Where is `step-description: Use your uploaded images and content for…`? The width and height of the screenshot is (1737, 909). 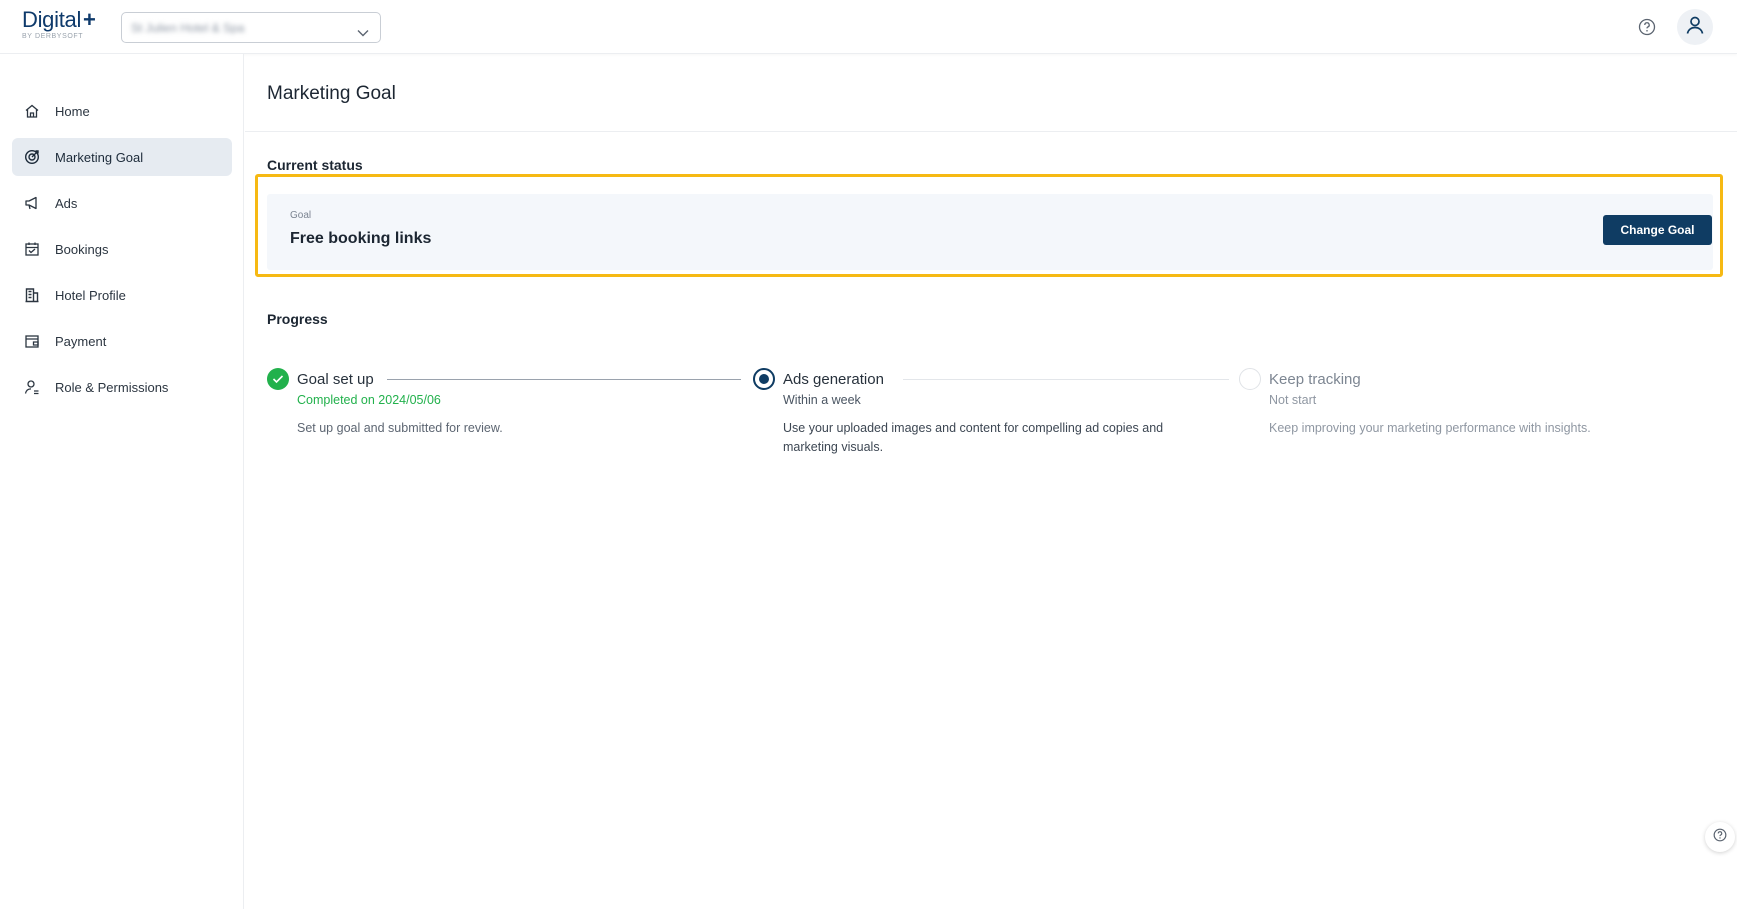 step-description: Use your uploaded images and content for… is located at coordinates (973, 437).